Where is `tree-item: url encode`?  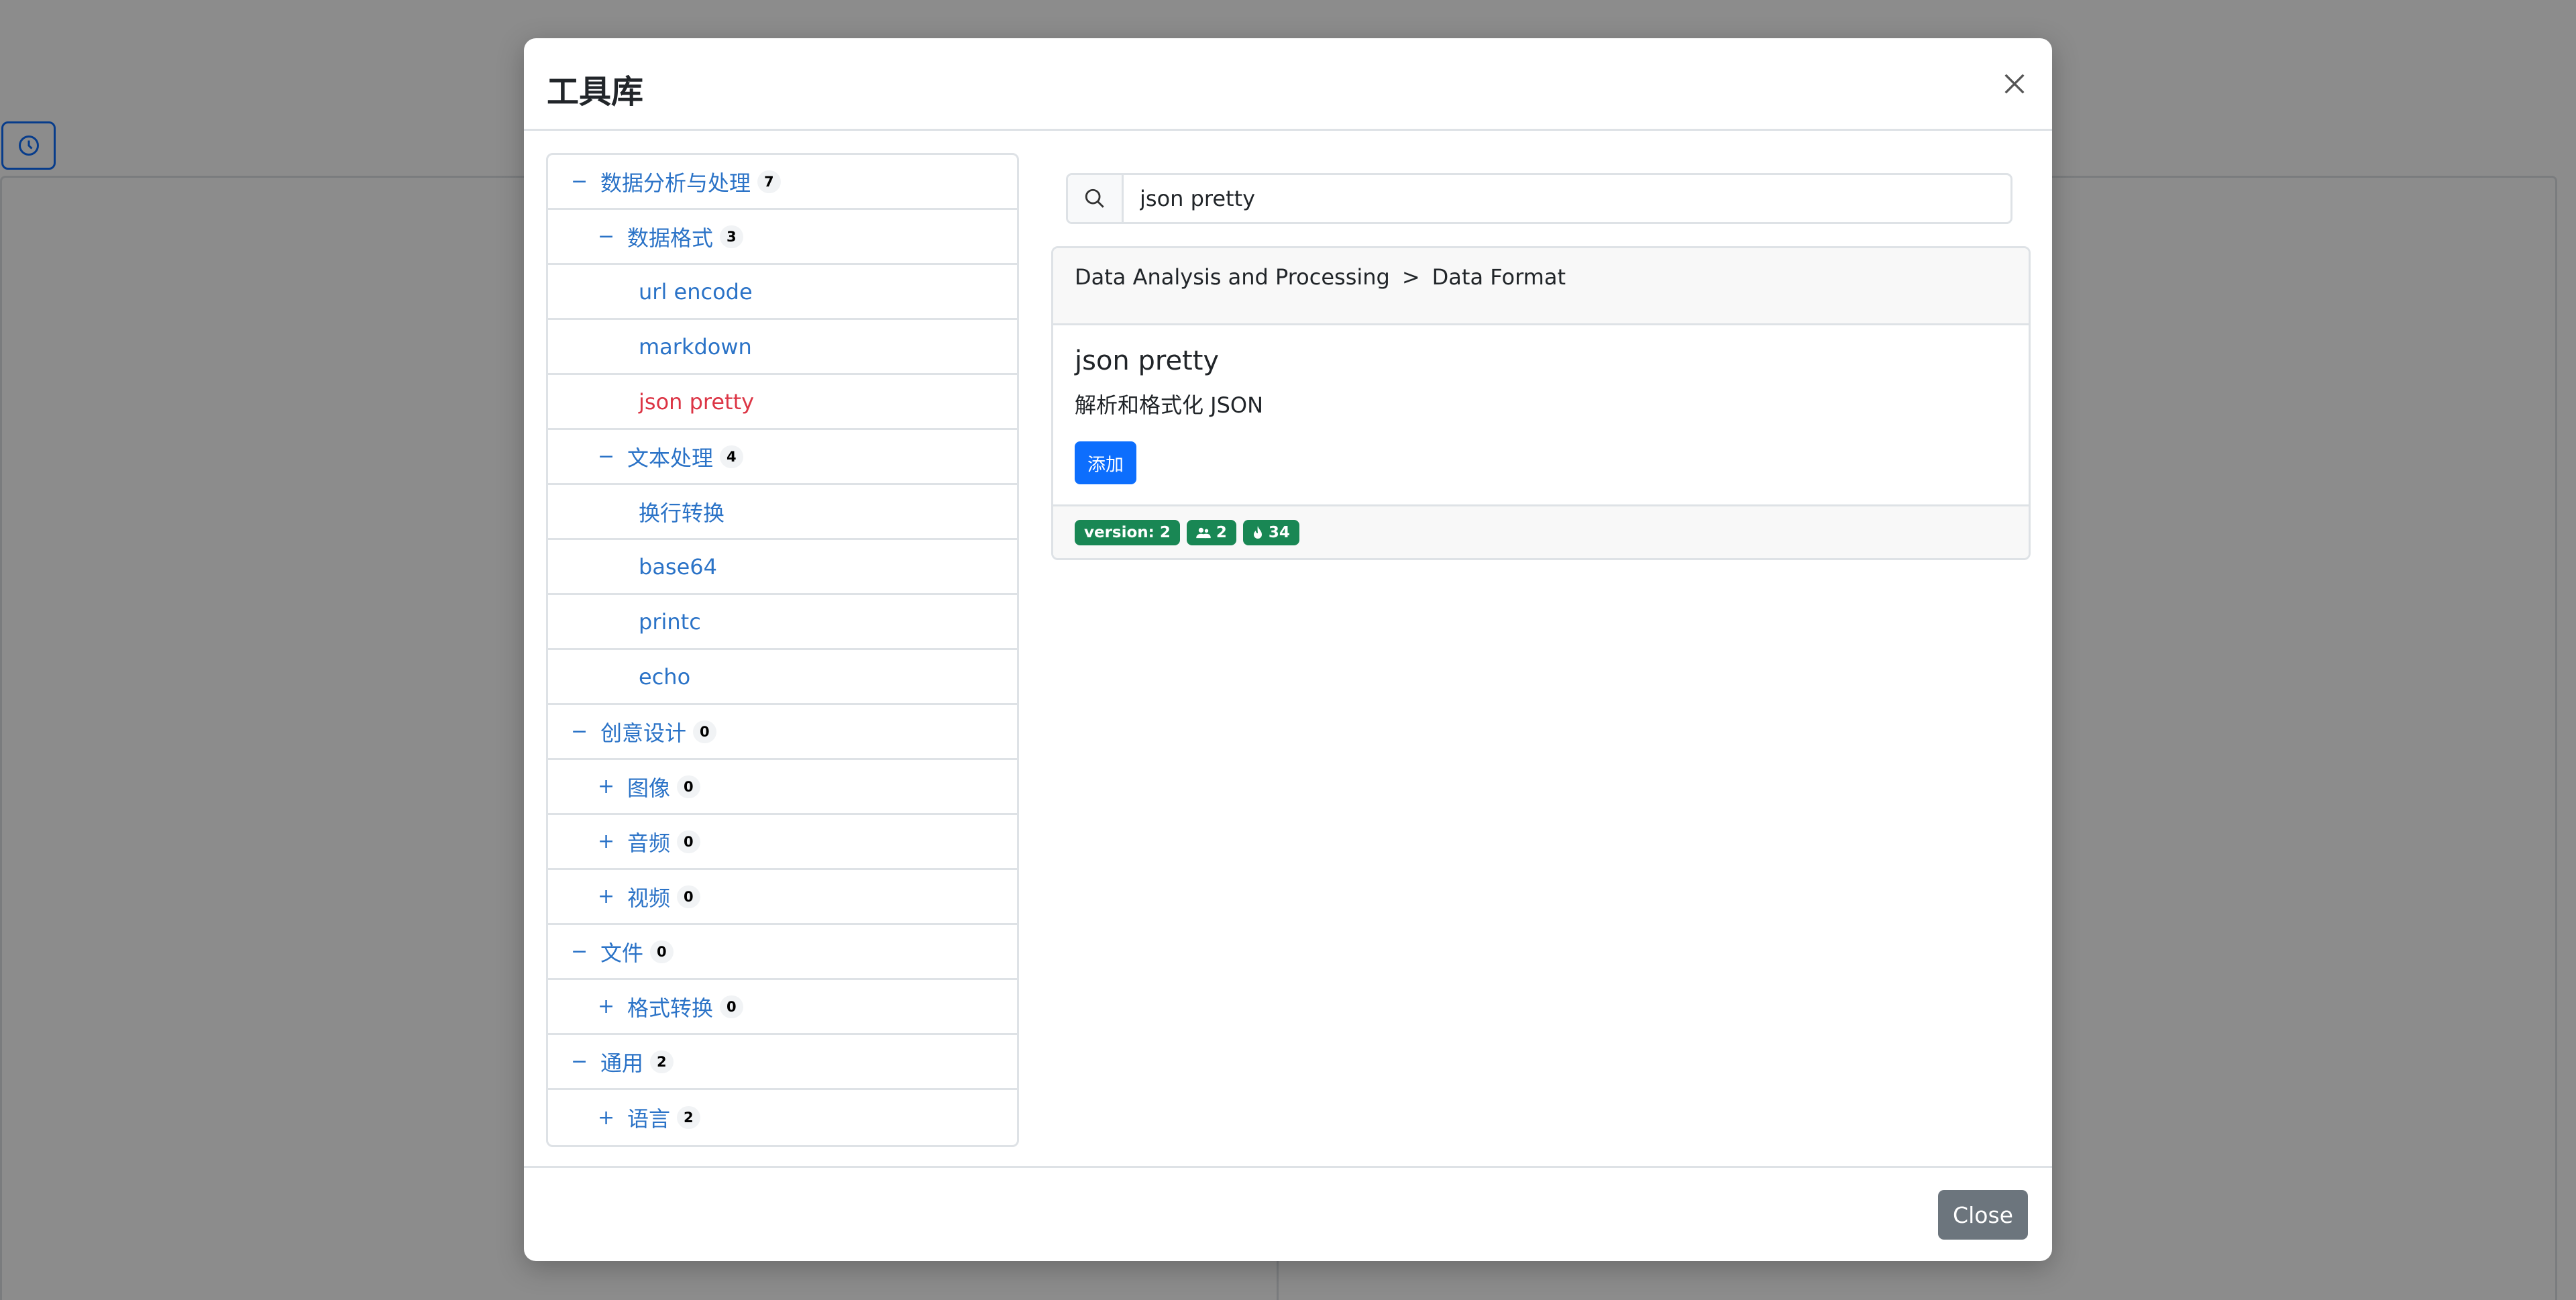 tree-item: url encode is located at coordinates (782, 292).